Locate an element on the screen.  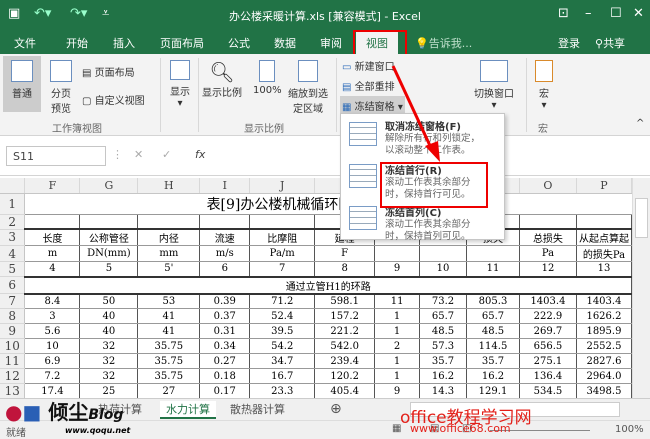
blog-watermark-logo: ●■ 倾尘Blog is located at coordinates (64, 412).